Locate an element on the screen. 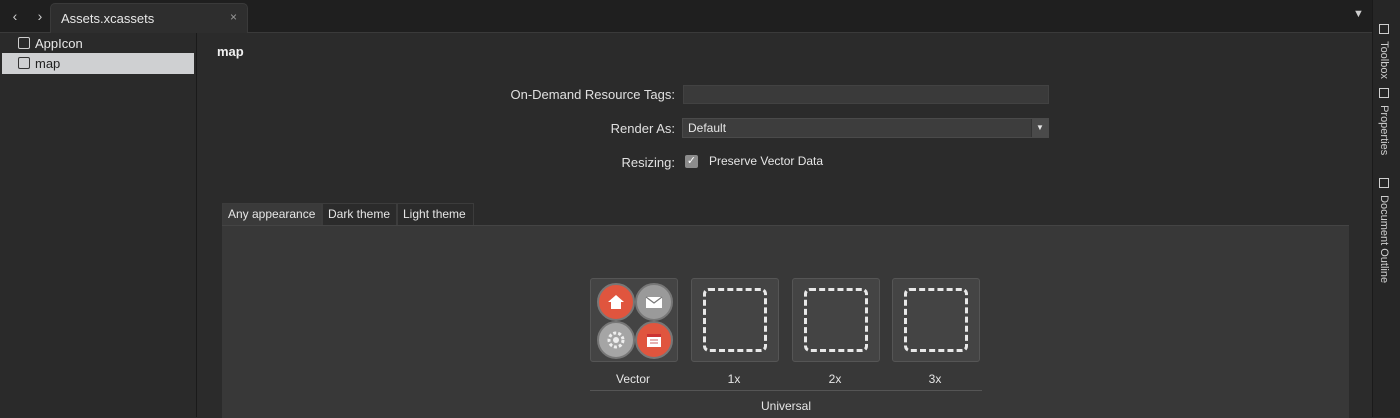 The height and width of the screenshot is (418, 1400). properties-button: Properties is located at coordinates (1384, 121).